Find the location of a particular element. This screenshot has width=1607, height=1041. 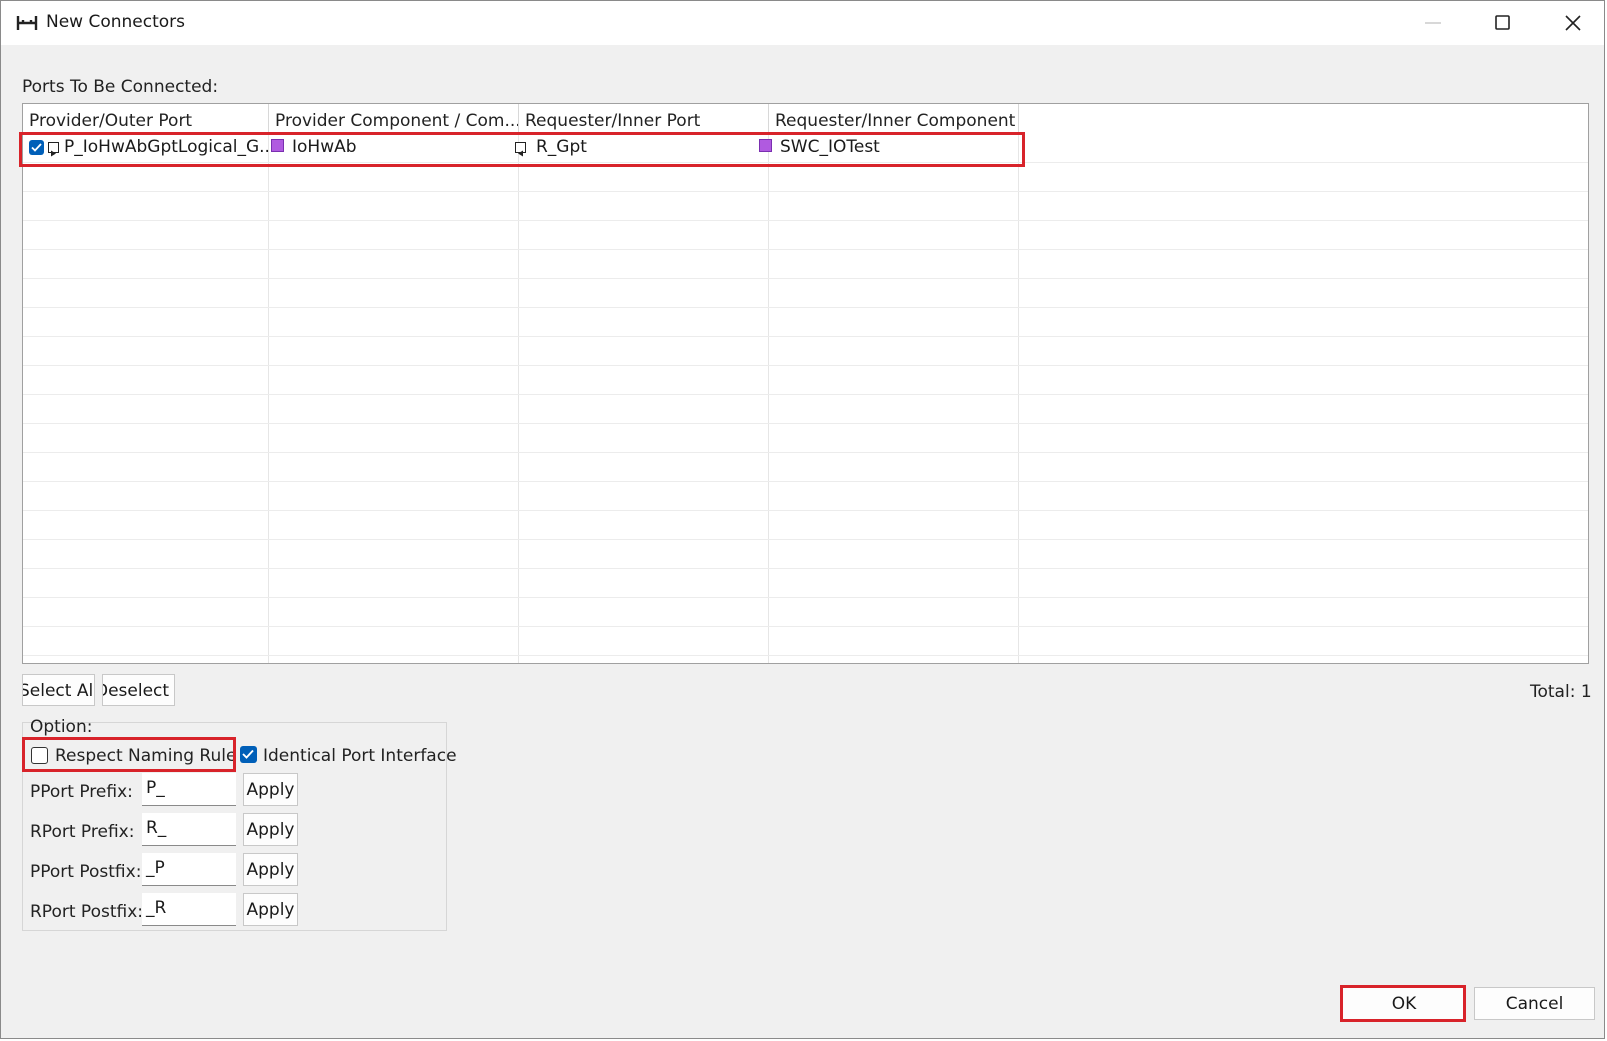

maximize-icon is located at coordinates (1502, 22).